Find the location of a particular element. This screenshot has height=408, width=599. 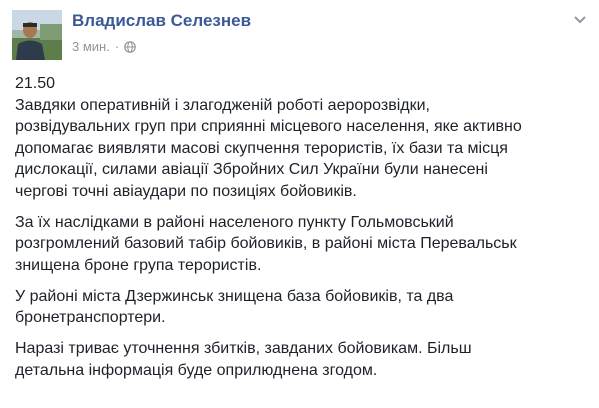

avatar-photo is located at coordinates (37, 35).